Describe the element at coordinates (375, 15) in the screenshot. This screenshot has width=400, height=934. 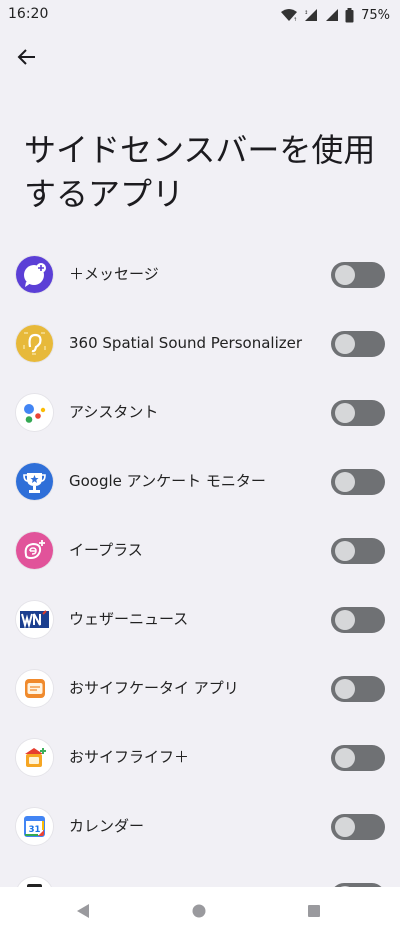
I see `battery-percent: 75%` at that location.